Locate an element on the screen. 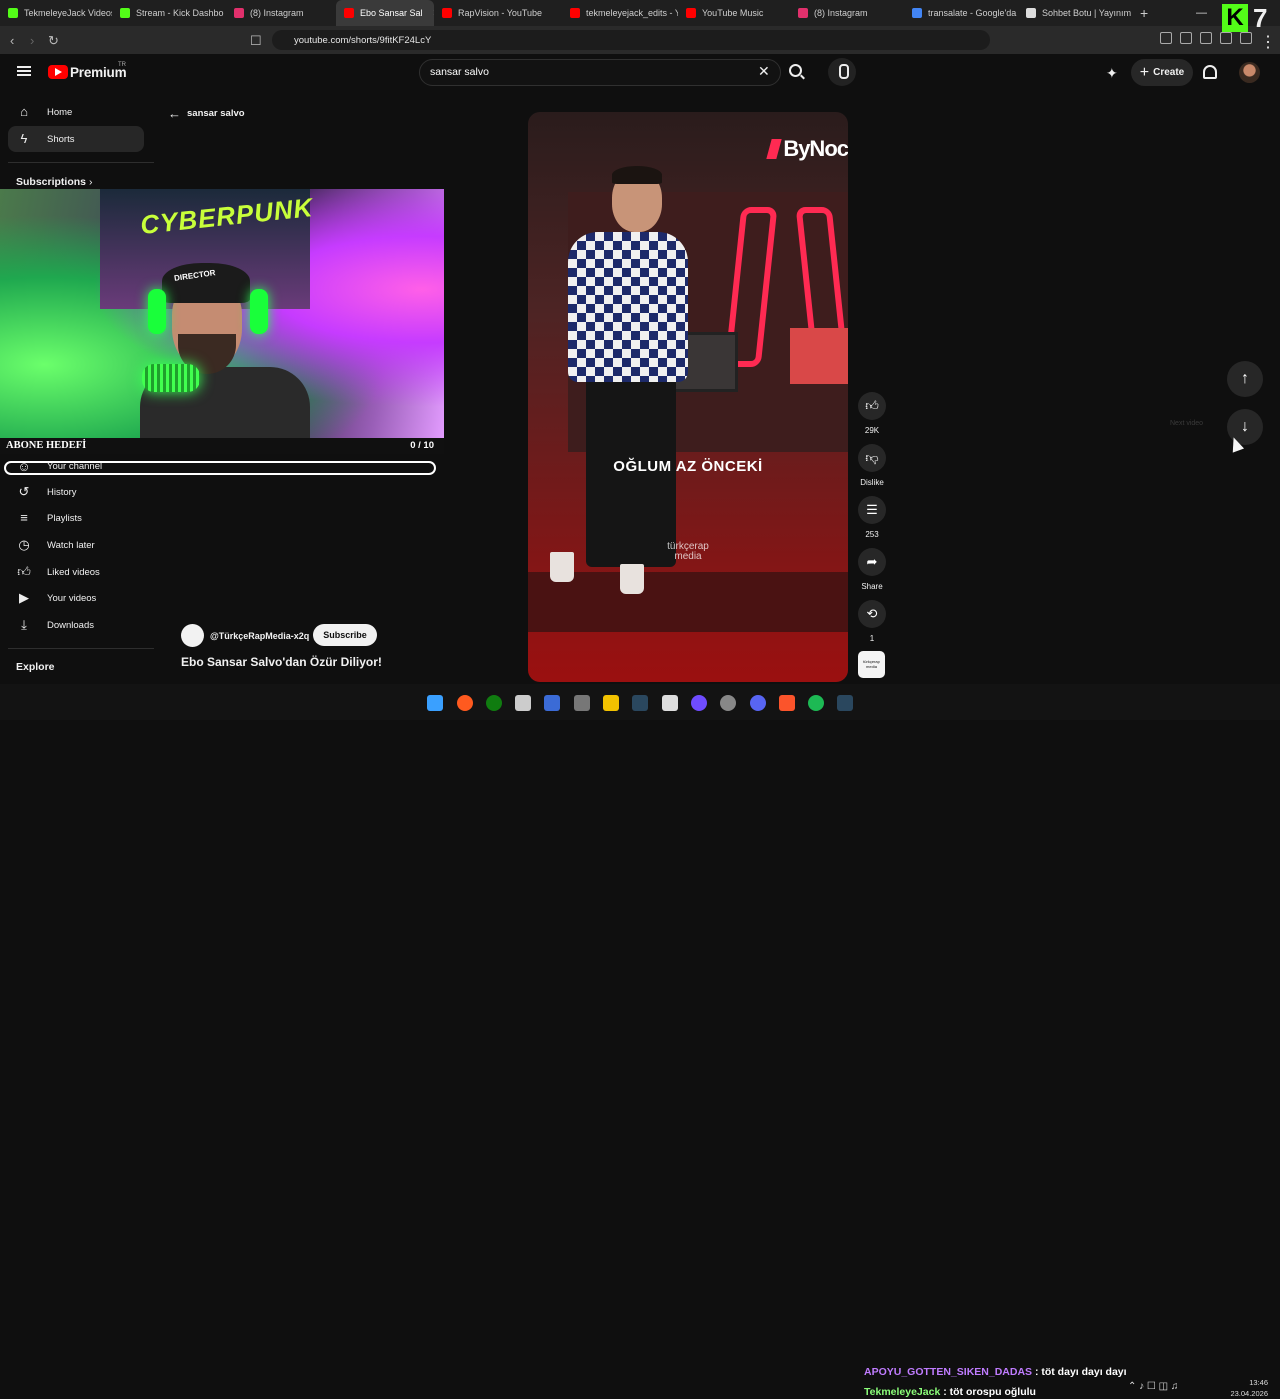  thumbs-up-icon: 👍︎ is located at coordinates (872, 406).